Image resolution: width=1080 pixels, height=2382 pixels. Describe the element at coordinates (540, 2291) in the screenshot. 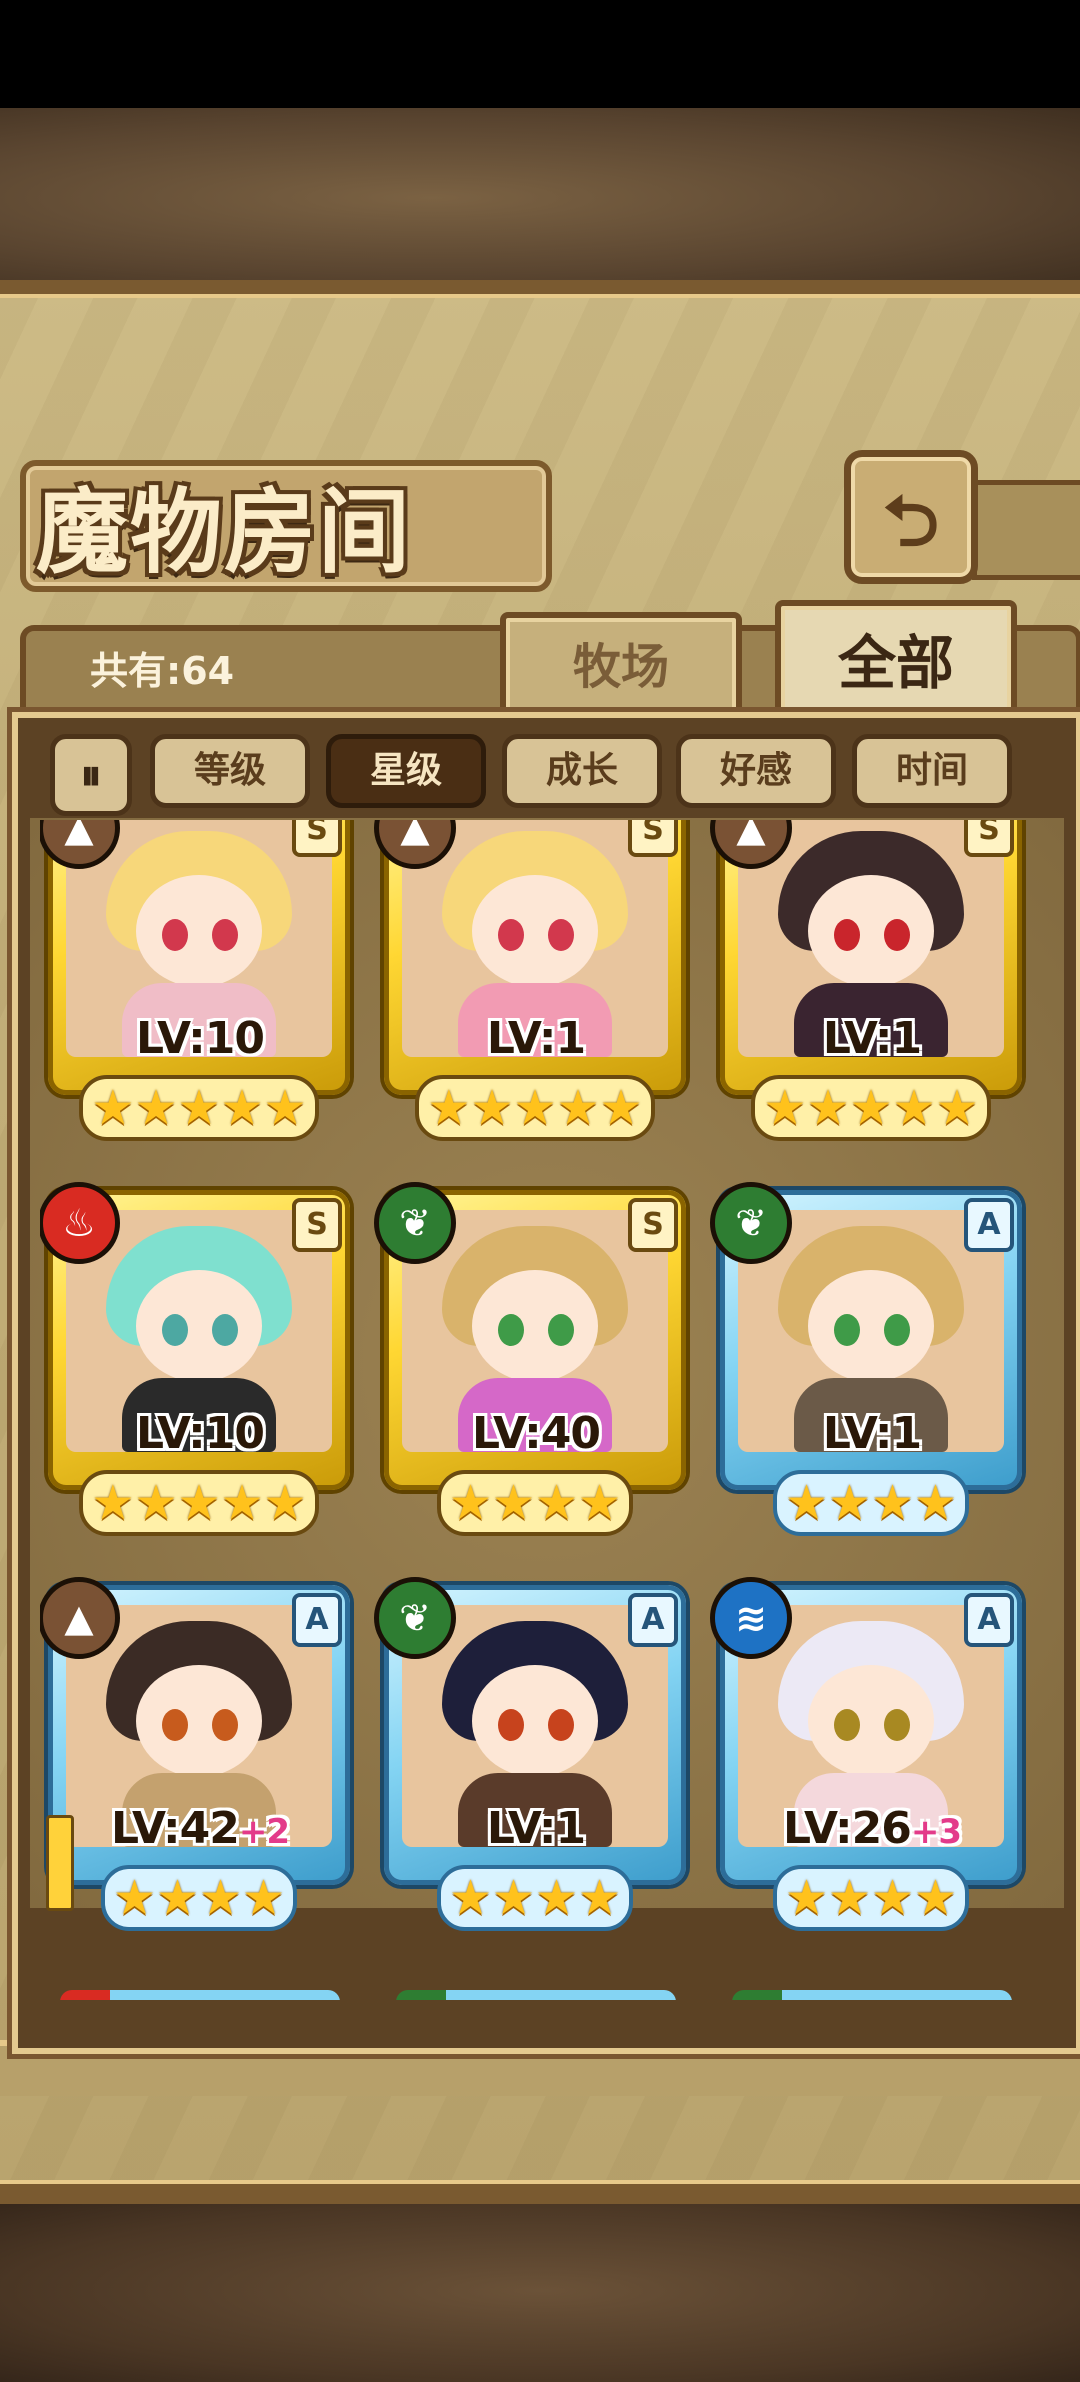

I see `map-background-bottom` at that location.